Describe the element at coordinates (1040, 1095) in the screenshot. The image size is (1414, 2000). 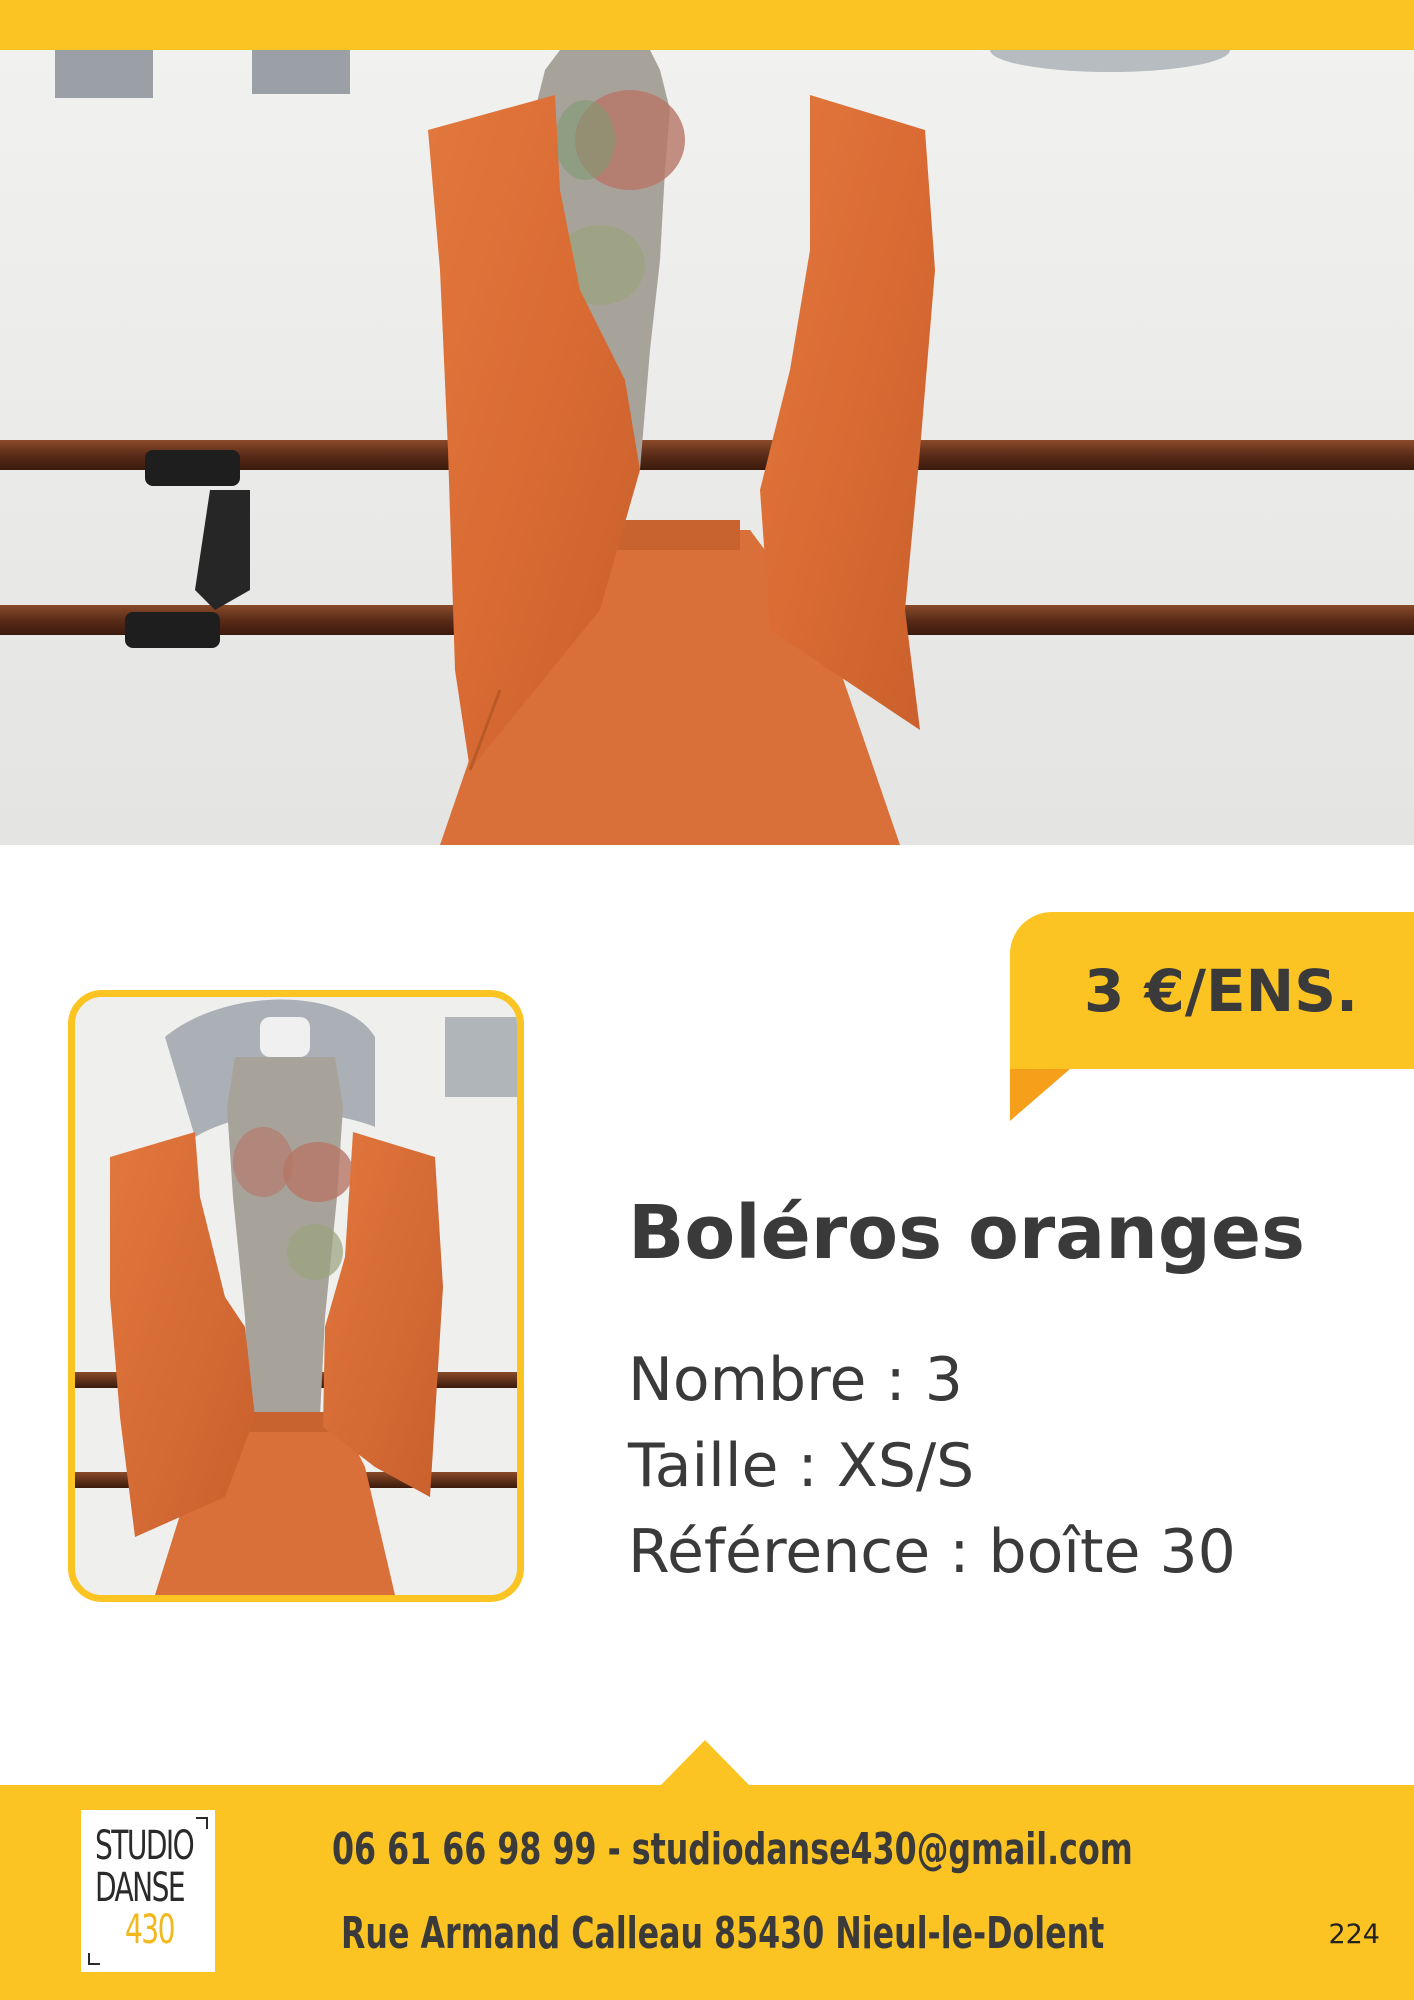
I see `price-tag-fold` at that location.